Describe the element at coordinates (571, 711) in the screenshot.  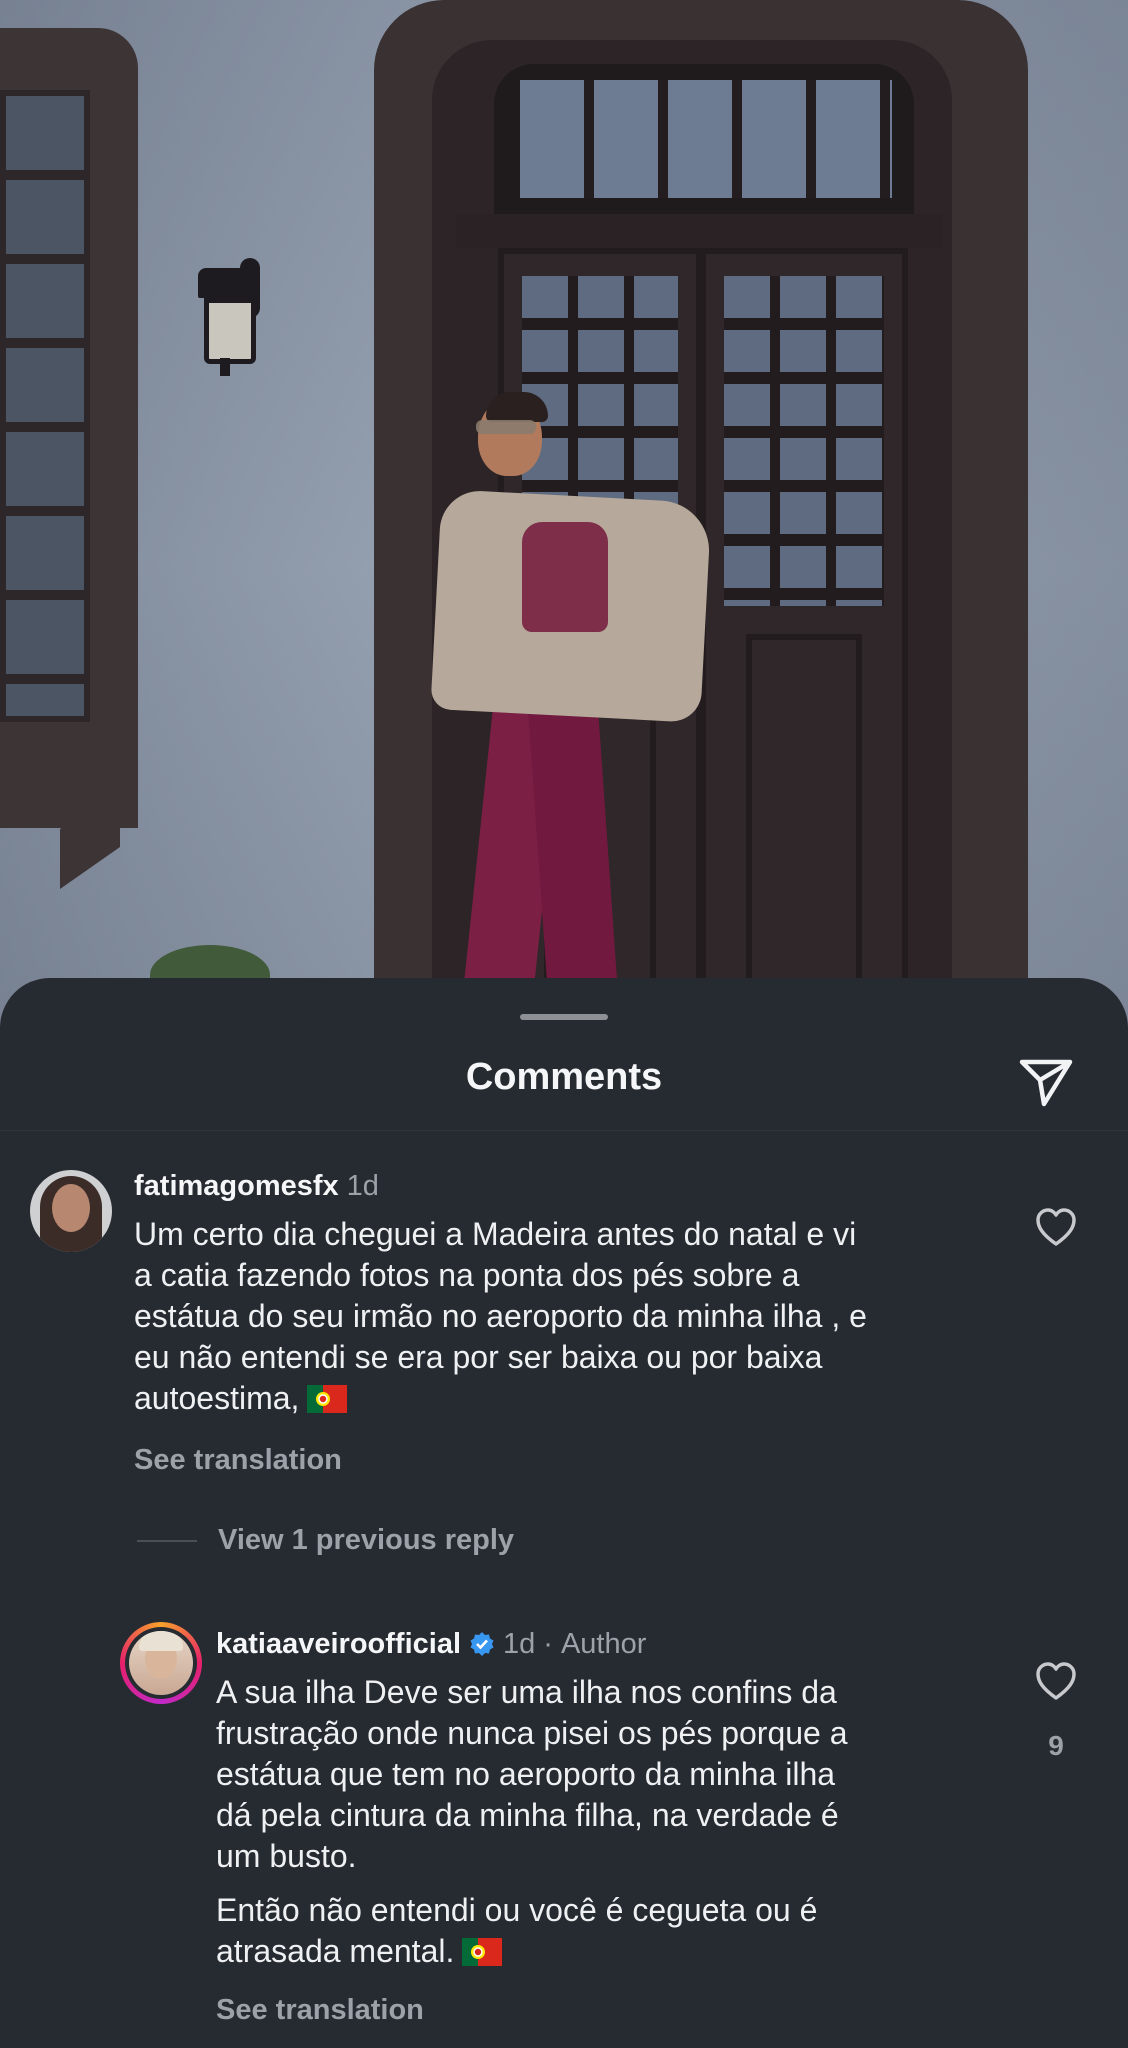
I see `person` at that location.